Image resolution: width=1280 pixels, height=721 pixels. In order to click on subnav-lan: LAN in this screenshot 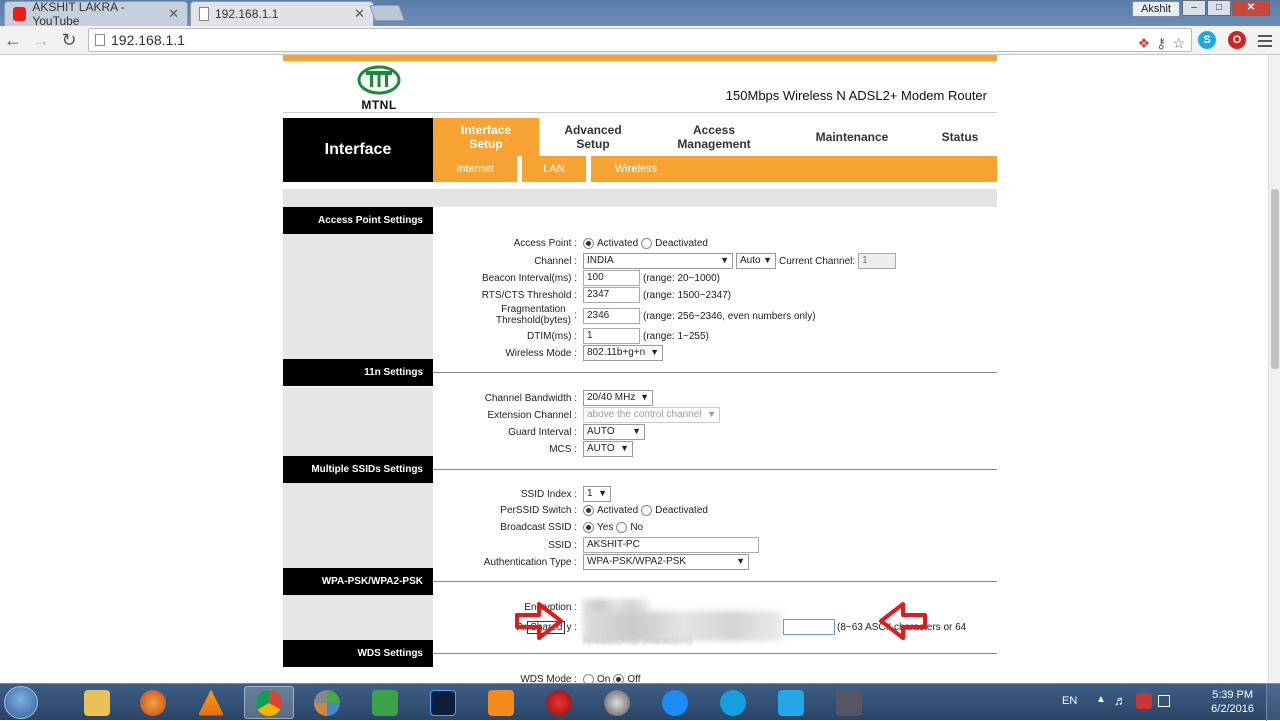, I will do `click(554, 169)`.